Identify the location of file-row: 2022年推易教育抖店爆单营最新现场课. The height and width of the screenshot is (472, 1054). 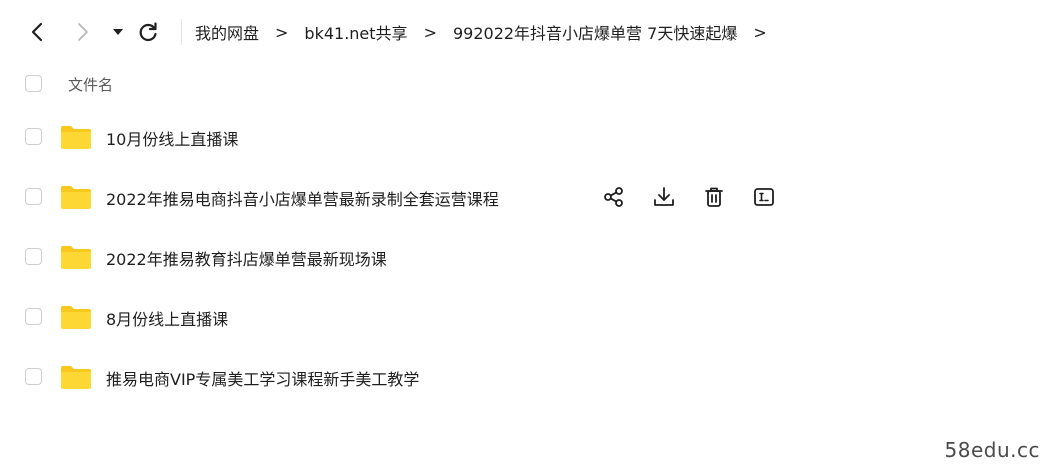
(527, 257).